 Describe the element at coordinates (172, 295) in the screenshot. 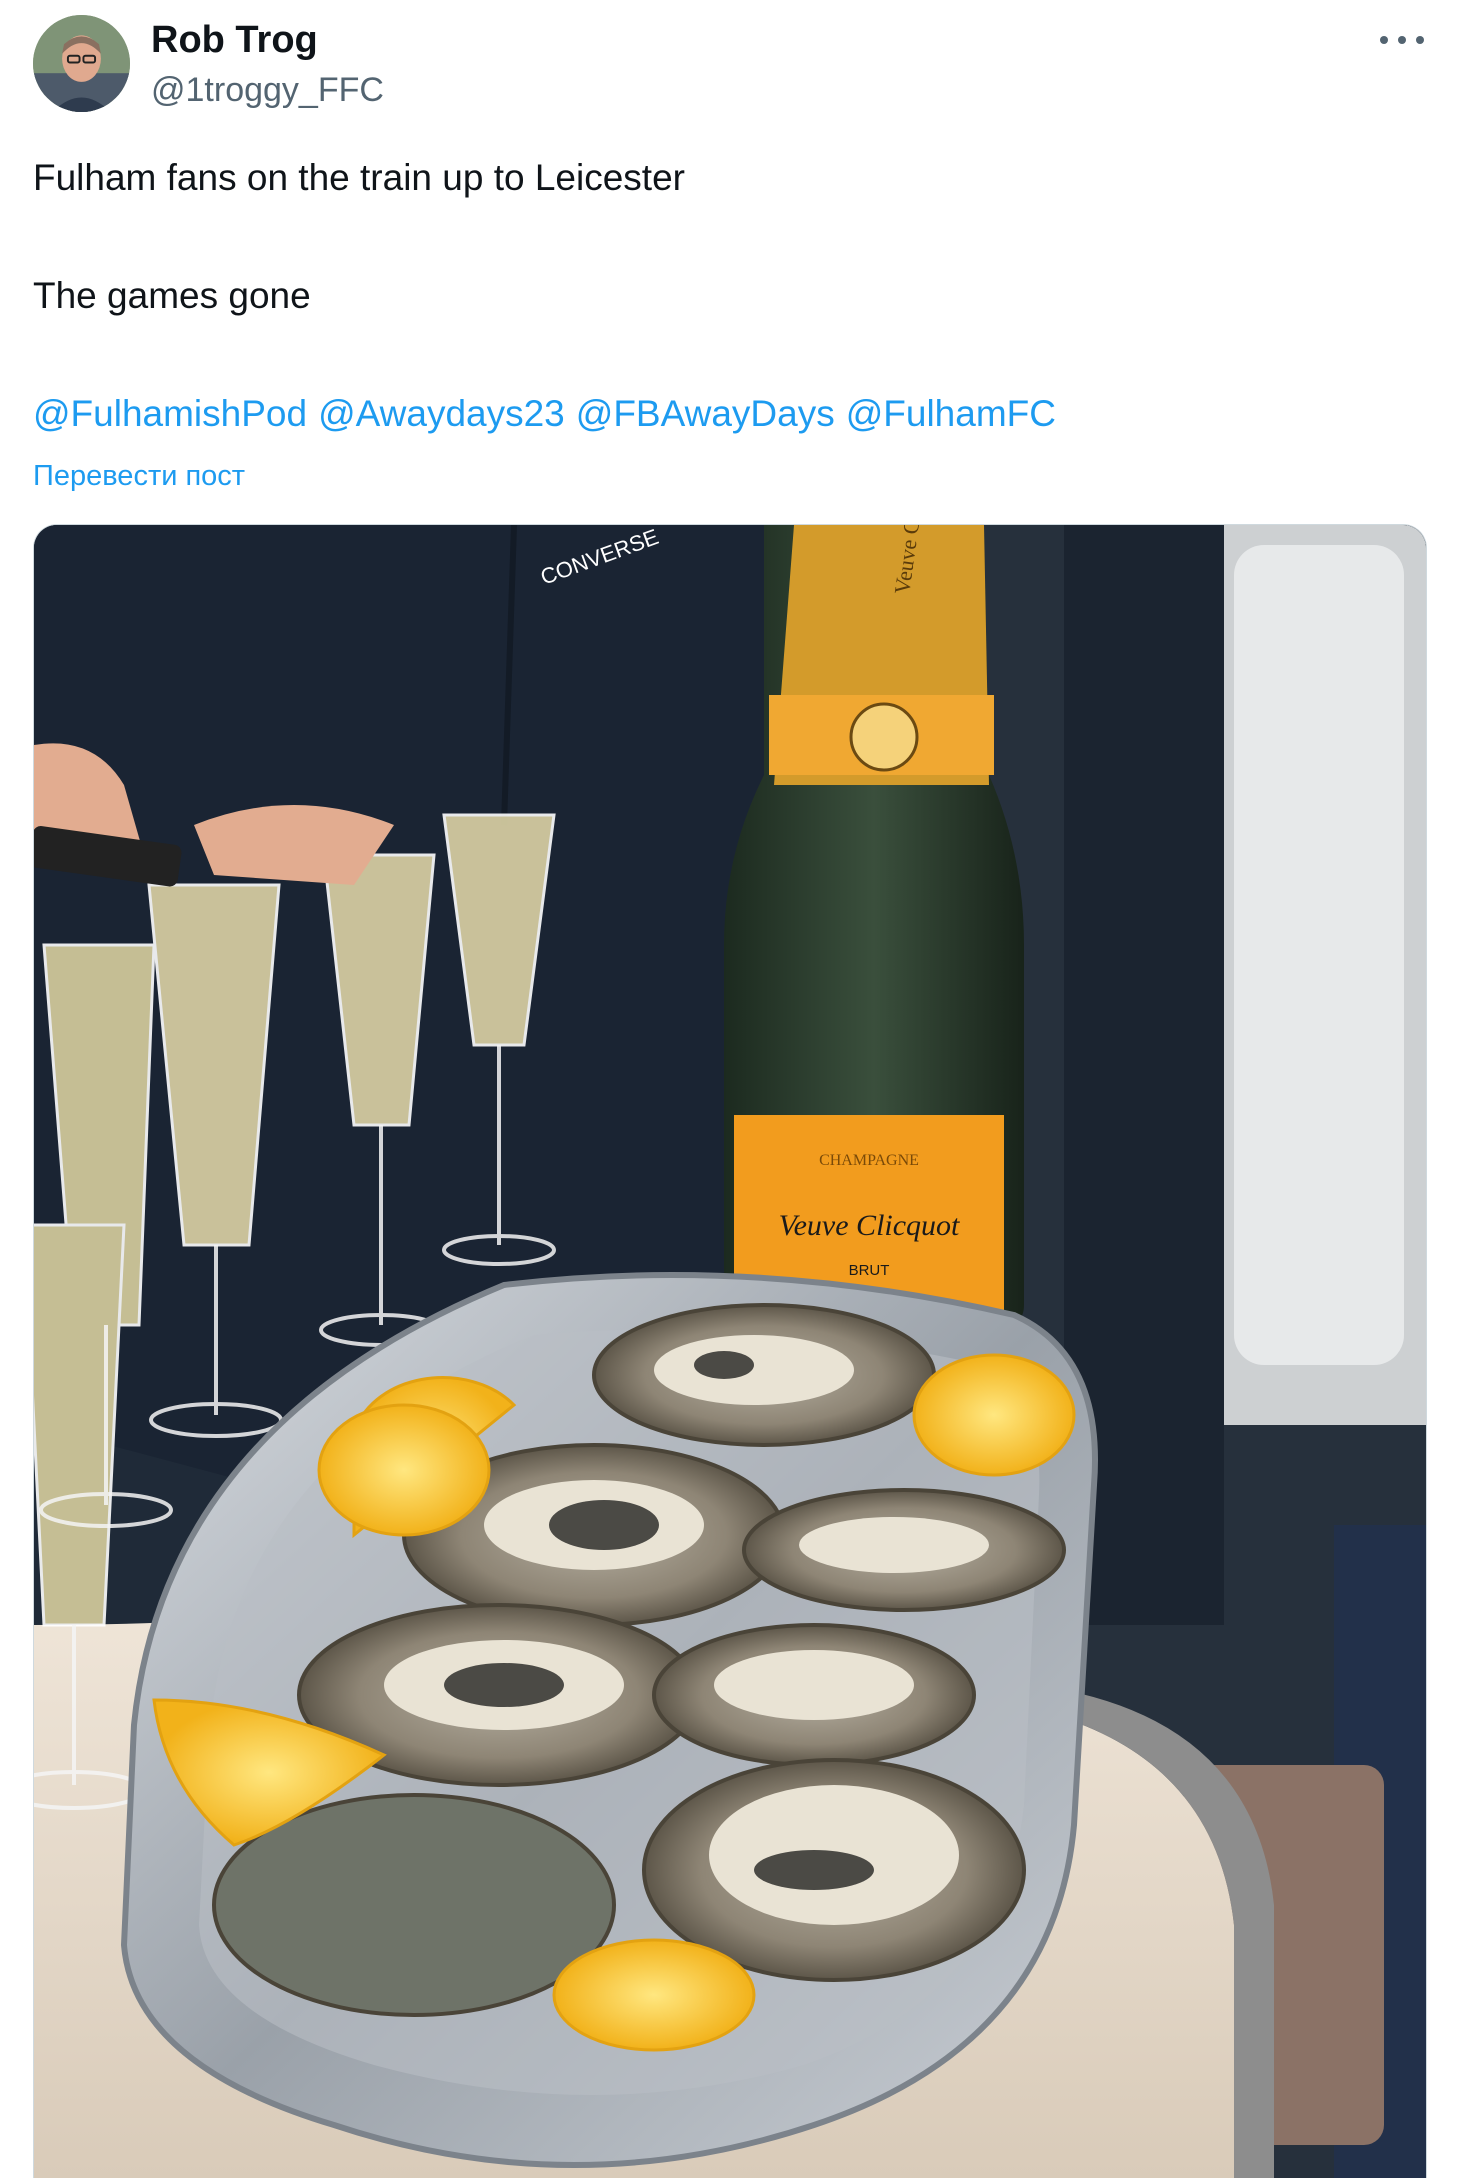

I see `tweet-text-line-2: The games gone` at that location.